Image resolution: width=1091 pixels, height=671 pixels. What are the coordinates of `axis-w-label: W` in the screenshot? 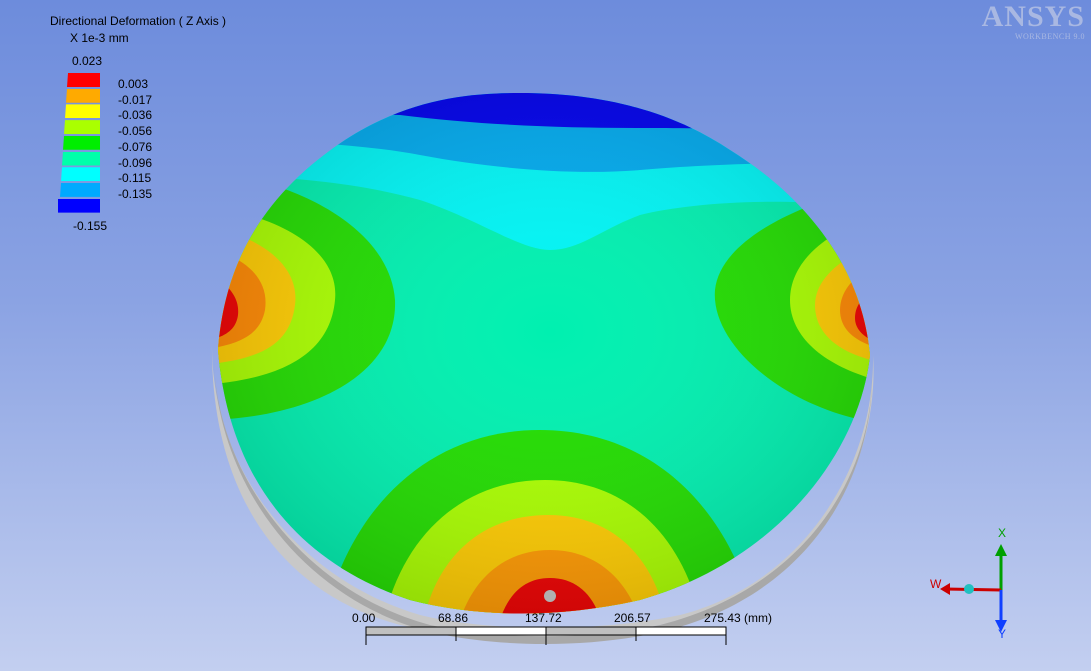 It's located at (936, 584).